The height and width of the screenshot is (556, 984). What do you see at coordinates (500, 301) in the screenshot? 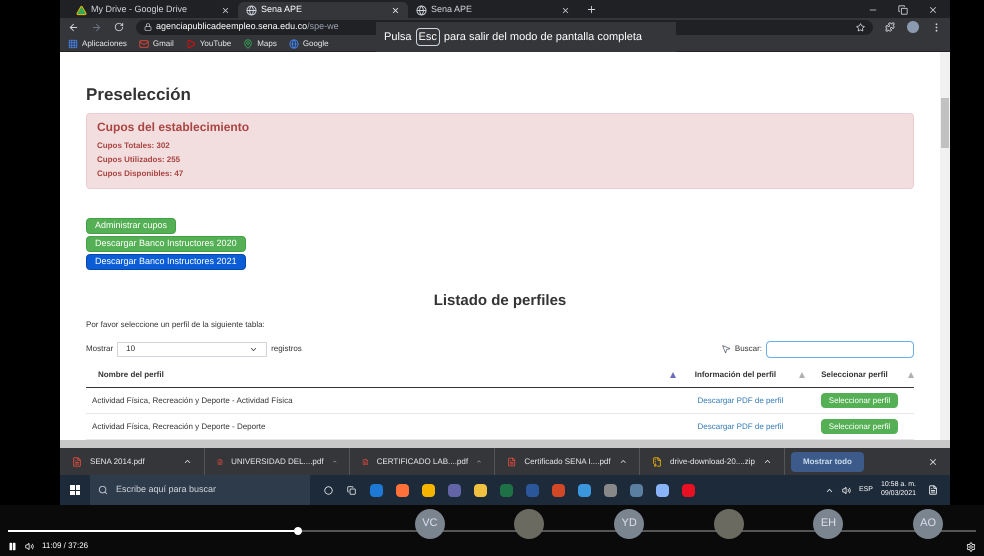
I see `section-title: Listado de perfiles` at bounding box center [500, 301].